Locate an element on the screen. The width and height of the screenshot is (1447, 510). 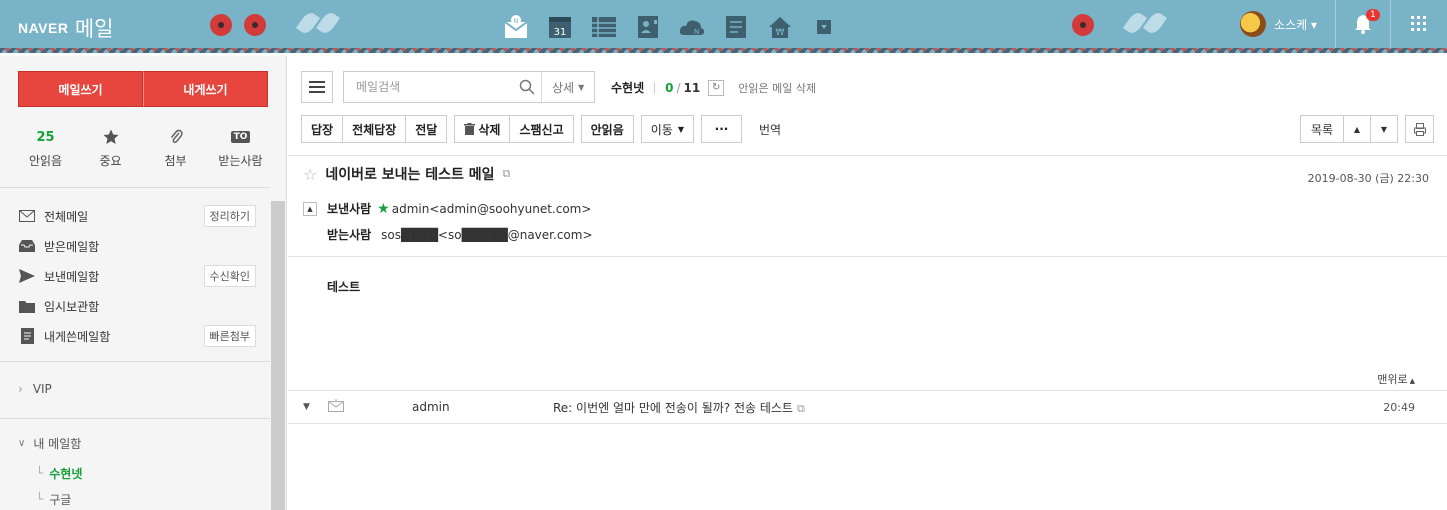
recipient-row: 받는사람 sos████<so█████@naver.com> is located at coordinates (460, 235).